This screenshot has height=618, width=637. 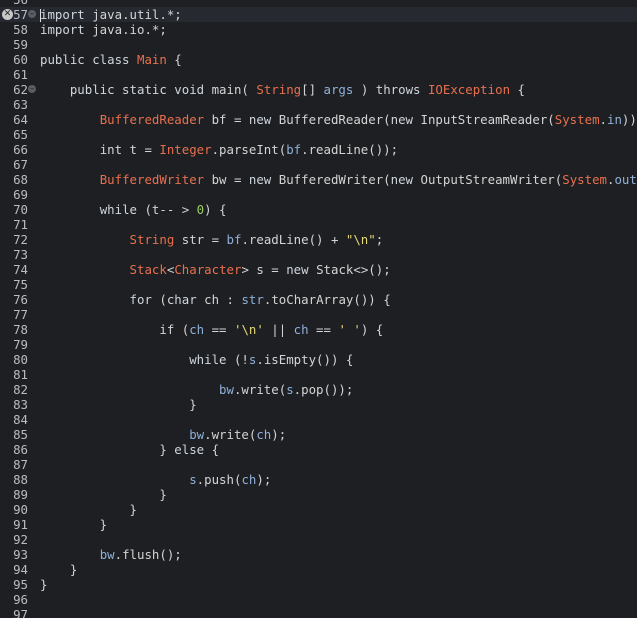 I want to click on code-line-text: Stack<Character> s = new Stack<>();, so click(x=215, y=269).